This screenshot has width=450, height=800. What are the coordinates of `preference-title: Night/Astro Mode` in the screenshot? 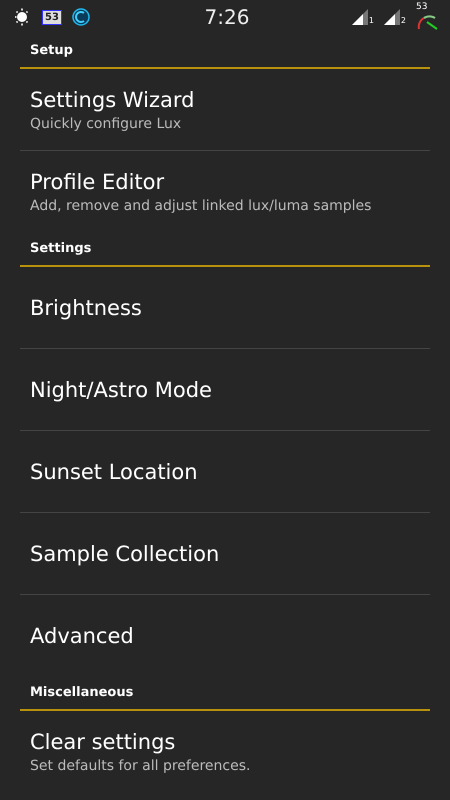 It's located at (121, 390).